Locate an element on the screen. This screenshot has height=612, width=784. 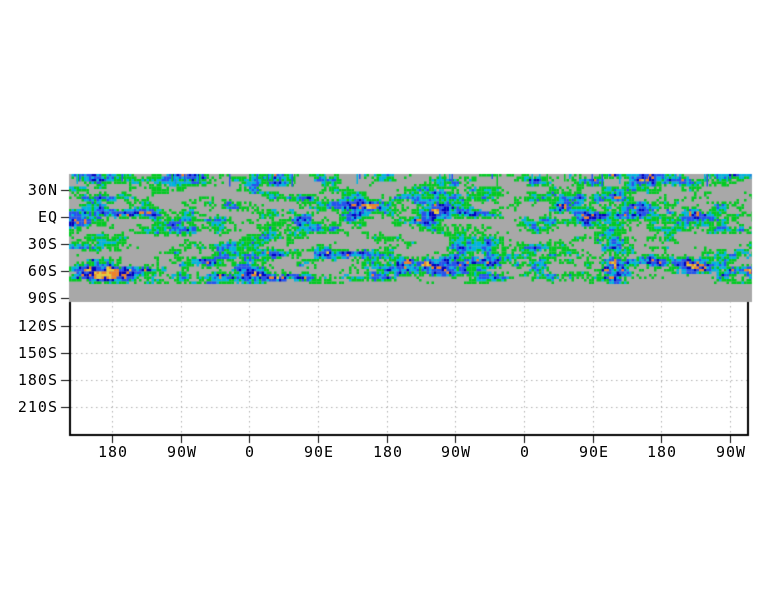
y-tick-label: 30S is located at coordinates (42, 244).